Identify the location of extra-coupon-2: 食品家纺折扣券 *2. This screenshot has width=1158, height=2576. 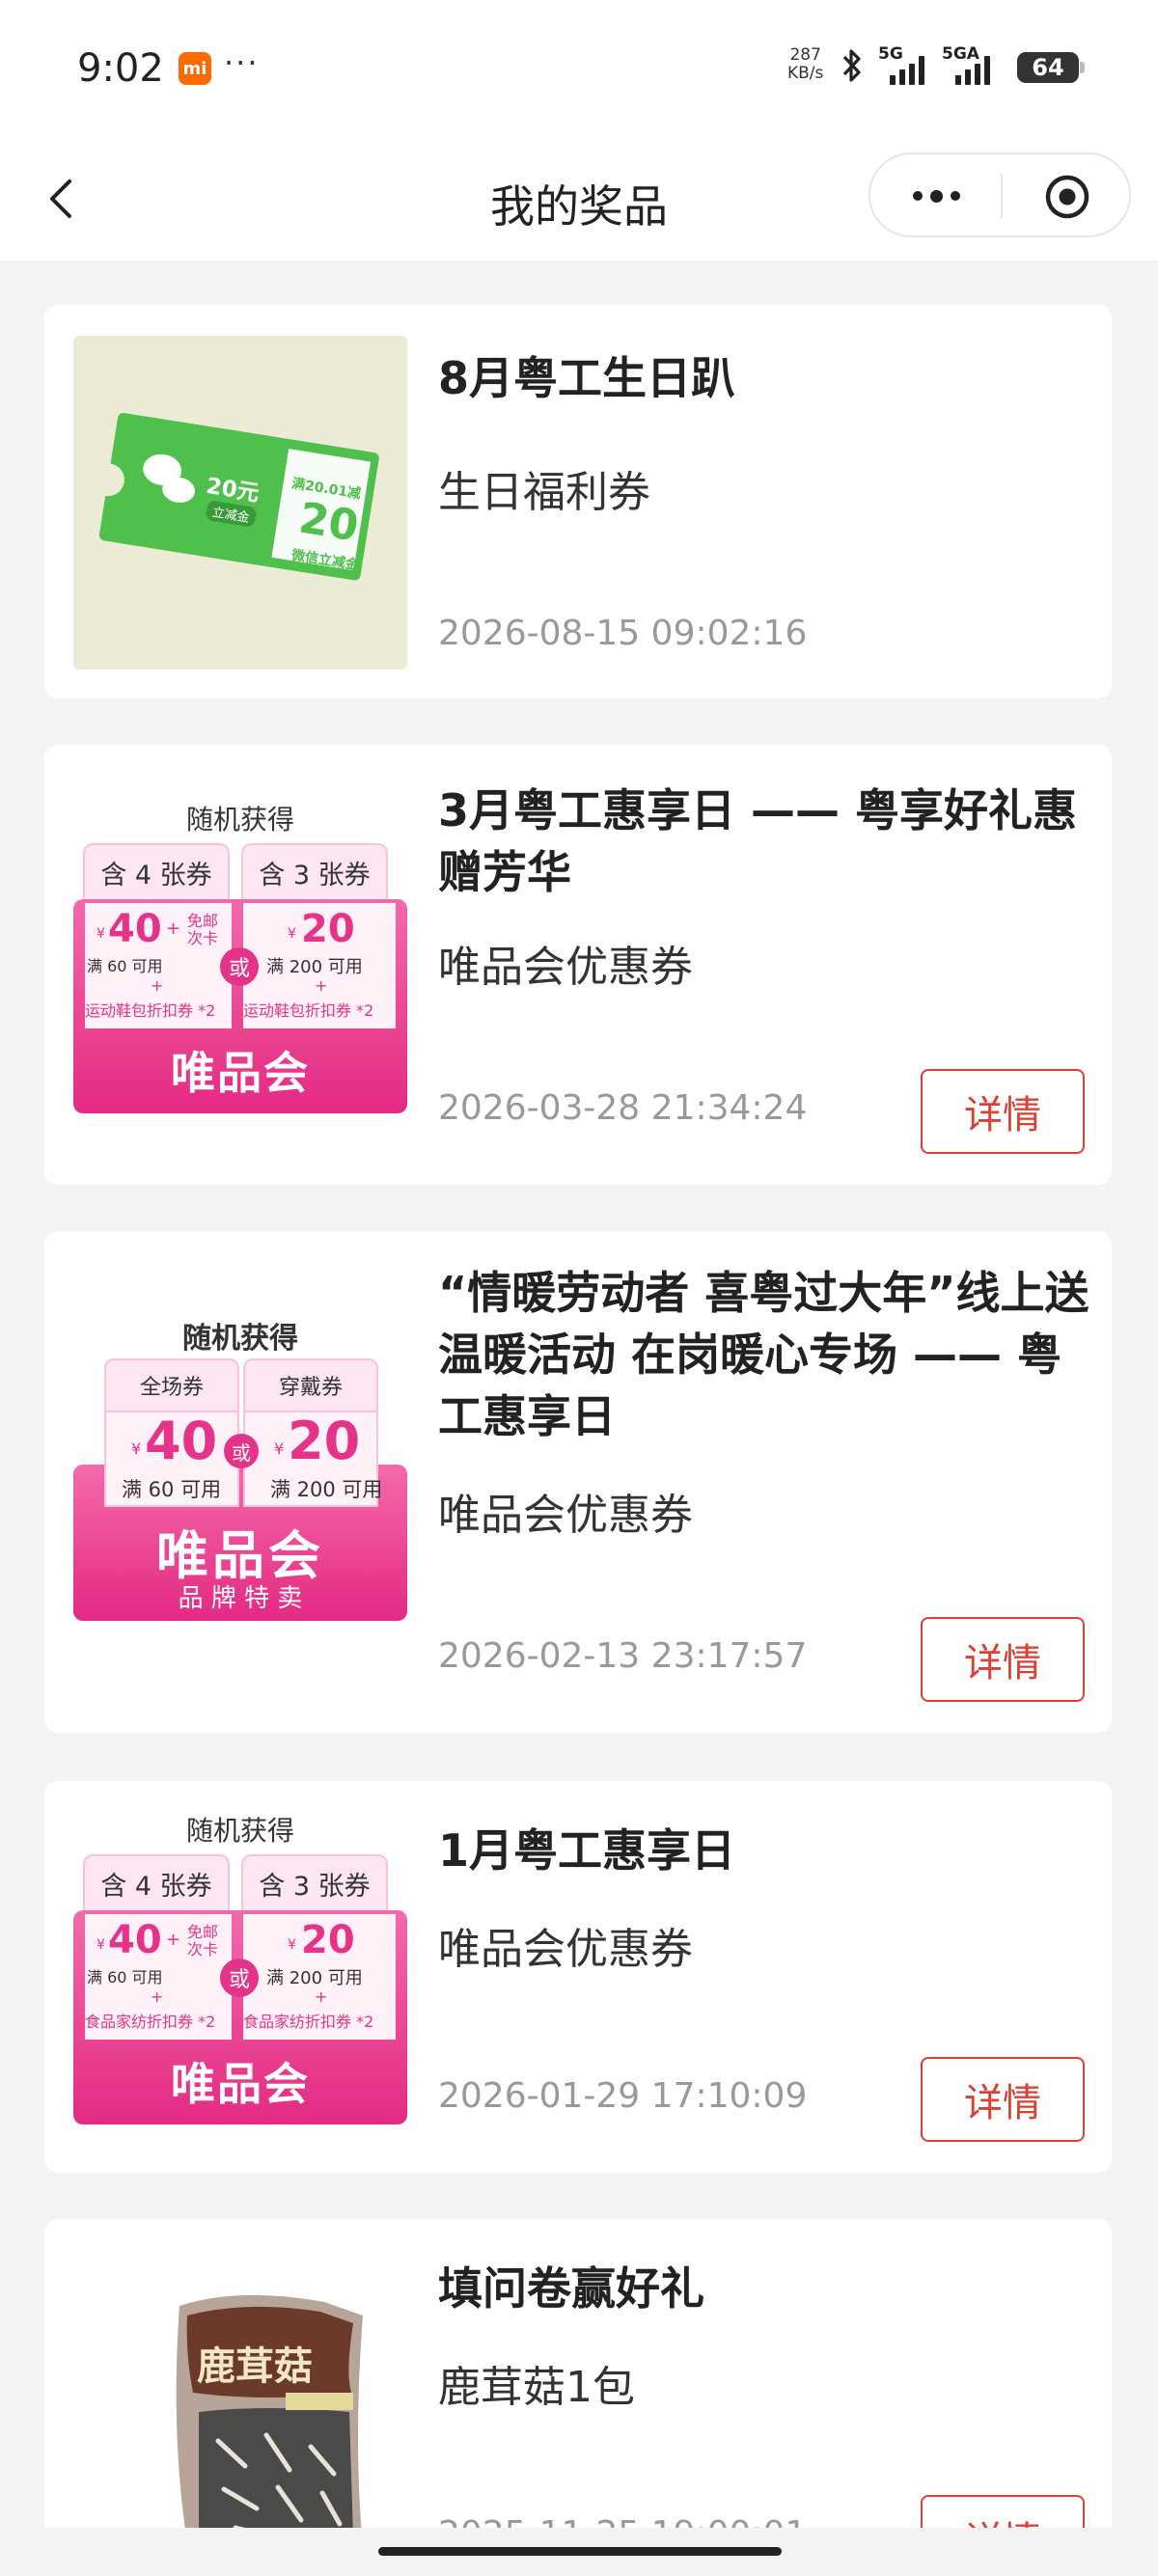
(308, 2022).